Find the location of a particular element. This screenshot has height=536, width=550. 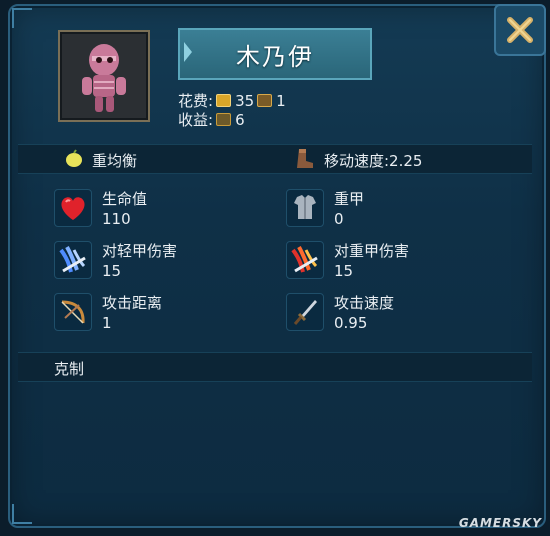

gold-coin-icon is located at coordinates (224, 100).